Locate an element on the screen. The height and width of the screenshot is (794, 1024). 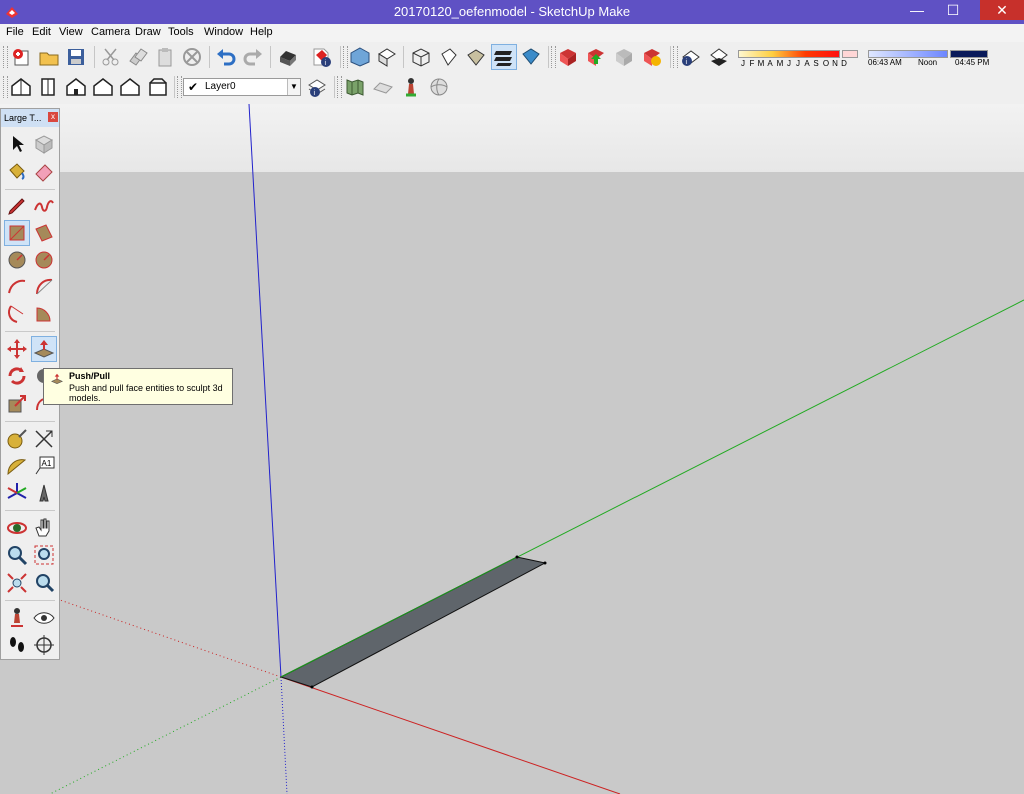
paint-bucket-icon is located at coordinates (17, 172).